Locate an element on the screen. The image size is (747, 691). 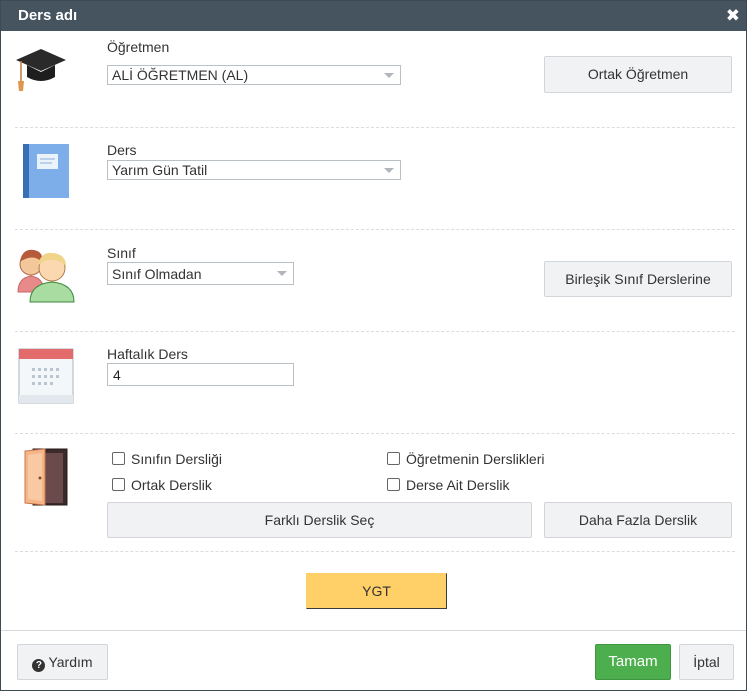
help-label: Yardım is located at coordinates (70, 662).